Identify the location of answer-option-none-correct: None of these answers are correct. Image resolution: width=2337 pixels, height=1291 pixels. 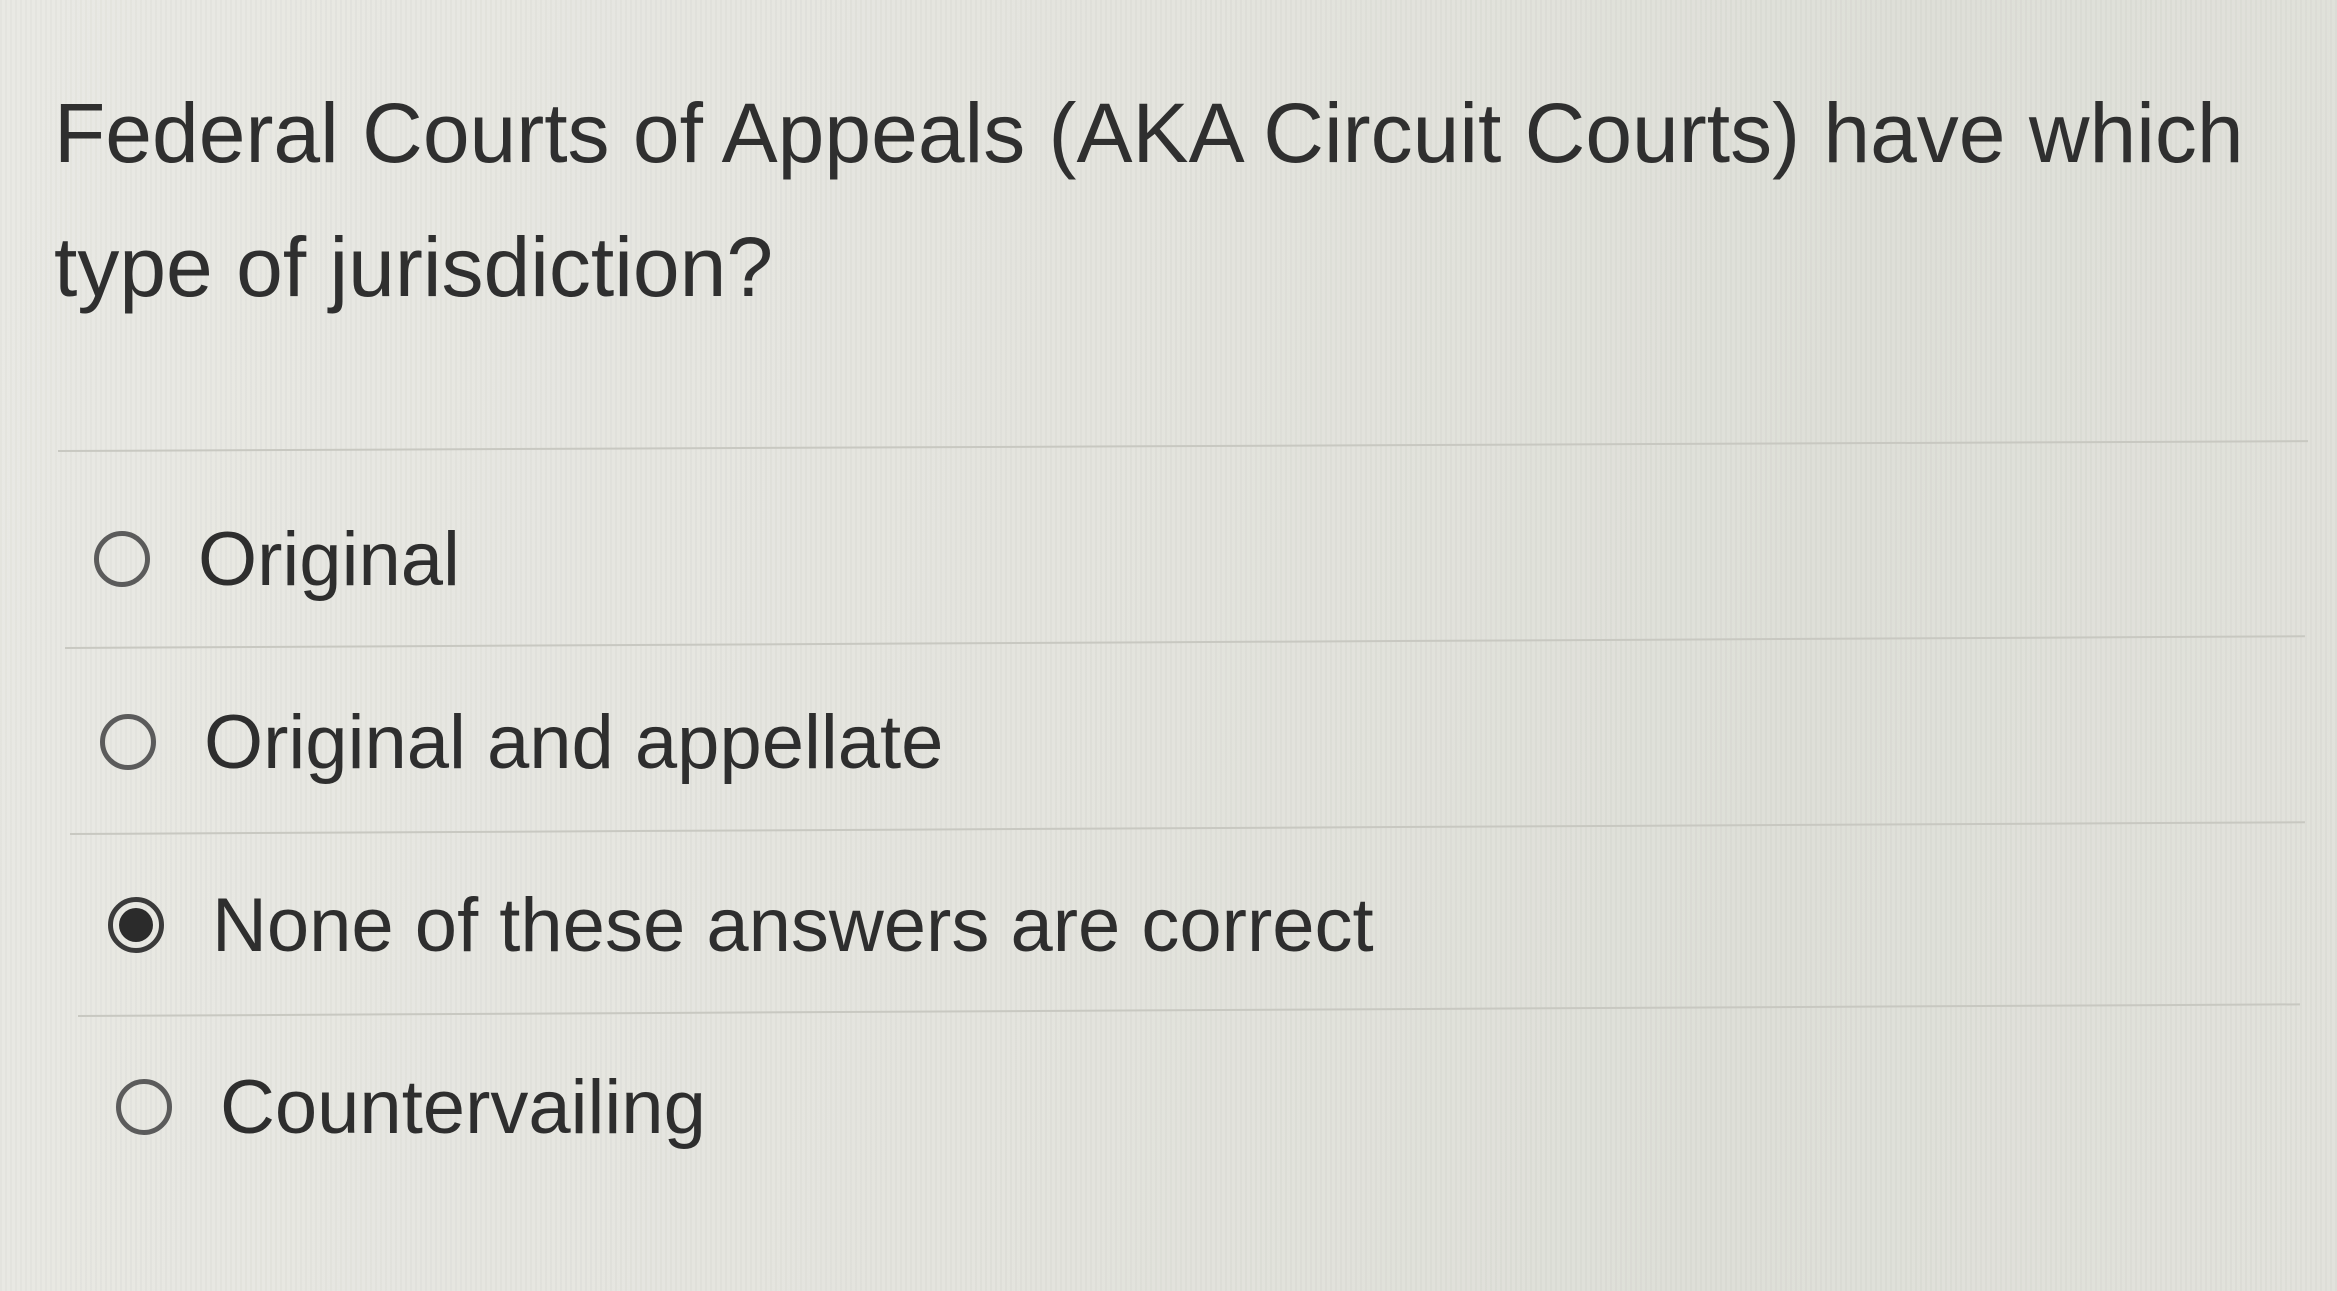
(741, 925).